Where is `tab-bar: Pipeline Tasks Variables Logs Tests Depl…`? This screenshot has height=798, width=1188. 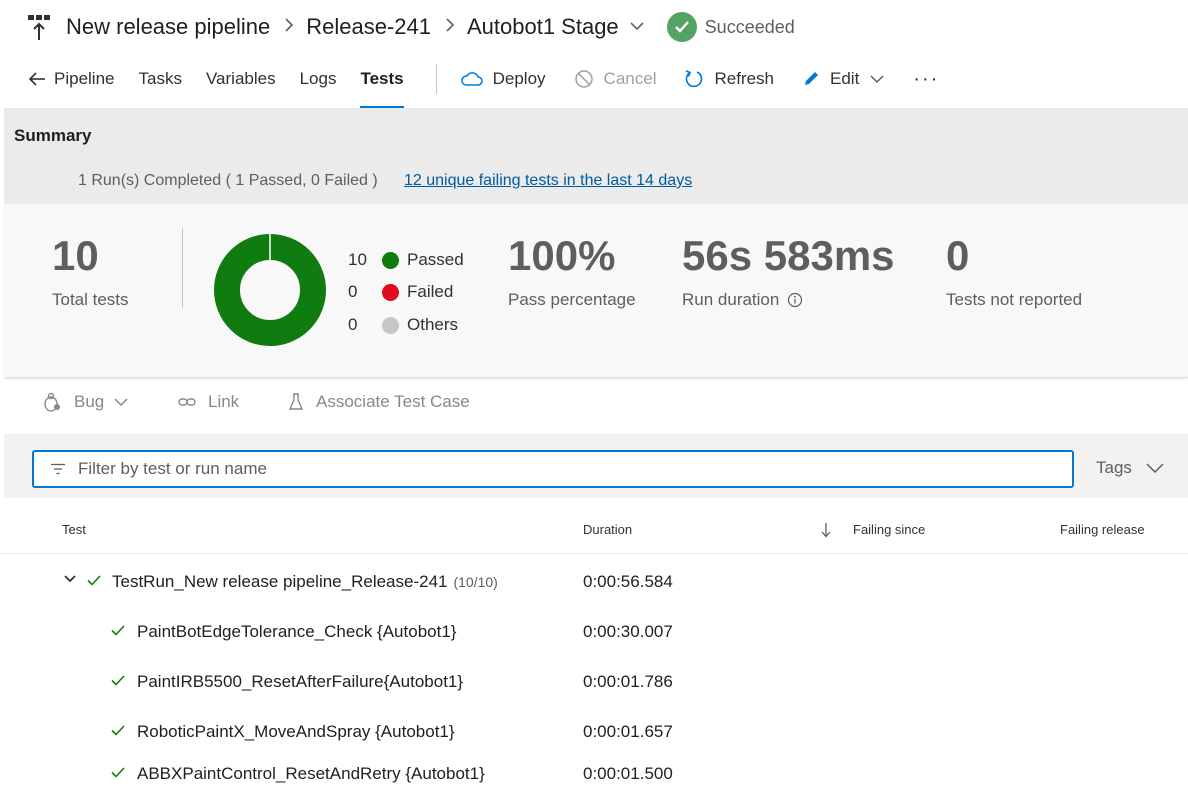 tab-bar: Pipeline Tasks Variables Logs Tests Depl… is located at coordinates (497, 83).